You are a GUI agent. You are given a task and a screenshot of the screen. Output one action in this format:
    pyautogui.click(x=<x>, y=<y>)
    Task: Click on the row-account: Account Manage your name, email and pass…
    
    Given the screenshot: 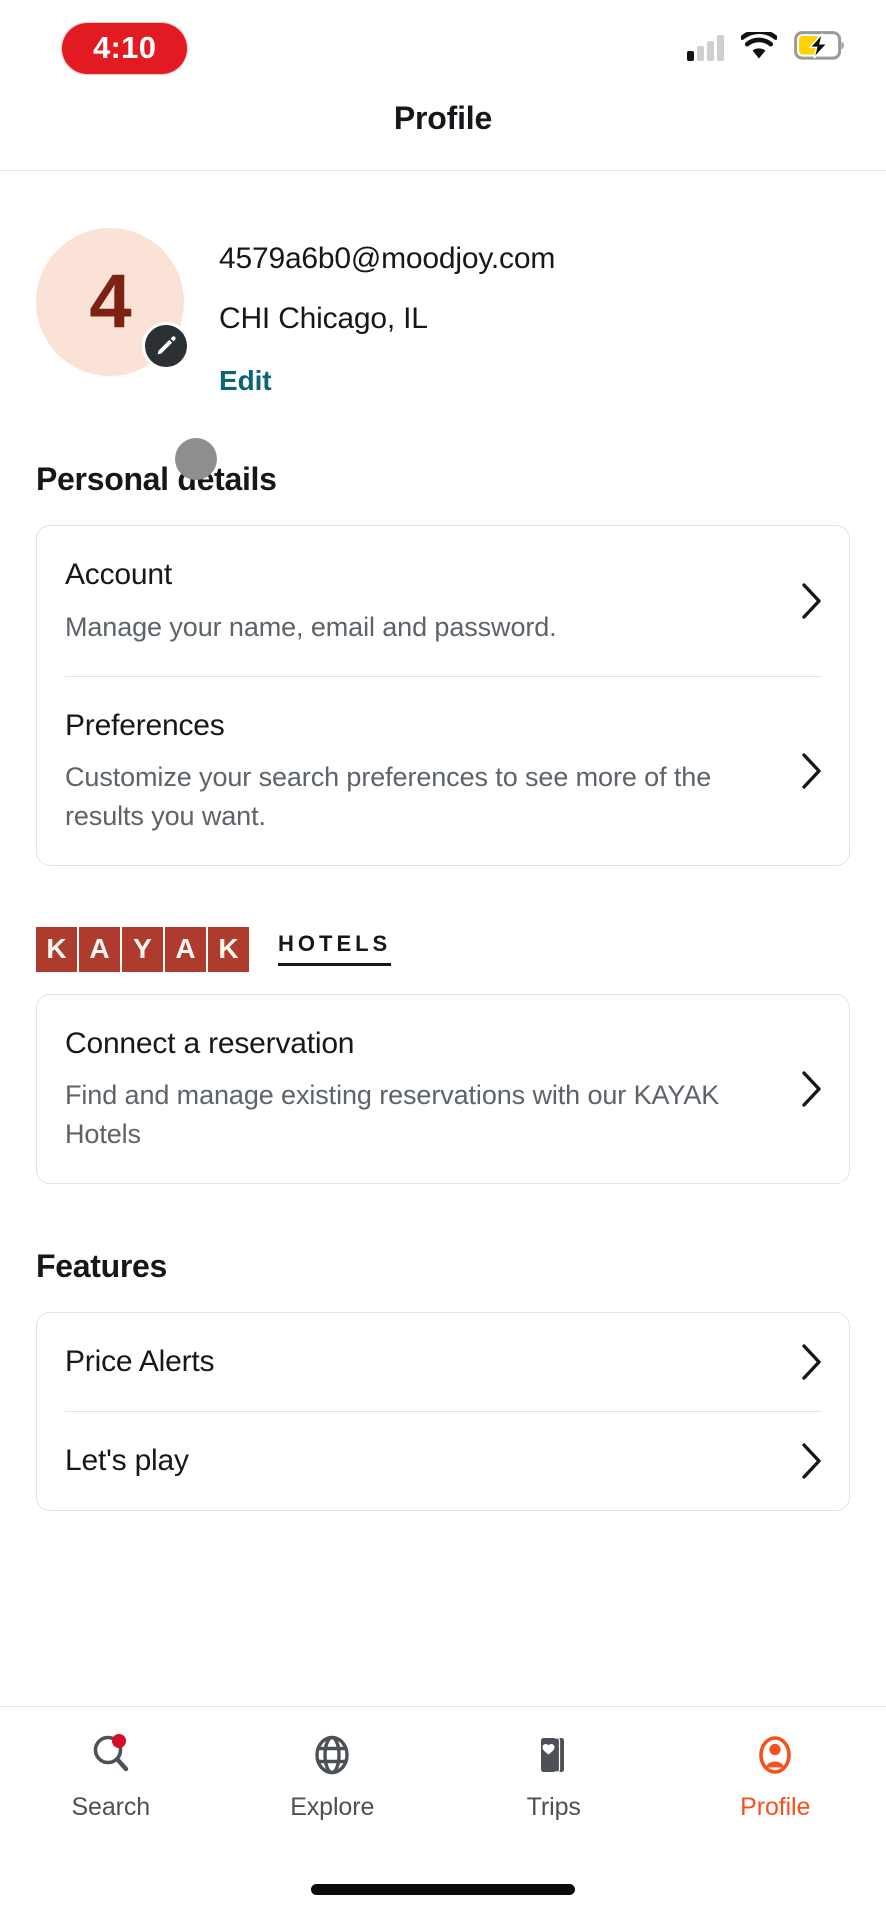 What is the action you would take?
    pyautogui.click(x=443, y=601)
    